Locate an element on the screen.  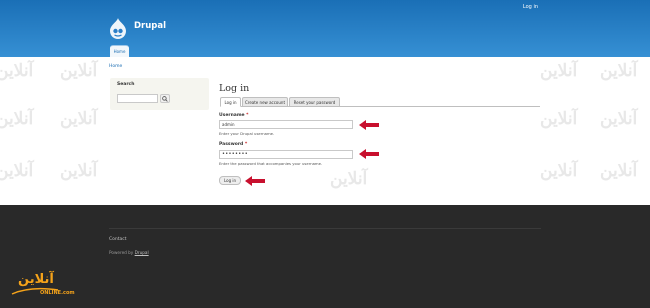
sidebar-search-block: Search is located at coordinates (159, 94).